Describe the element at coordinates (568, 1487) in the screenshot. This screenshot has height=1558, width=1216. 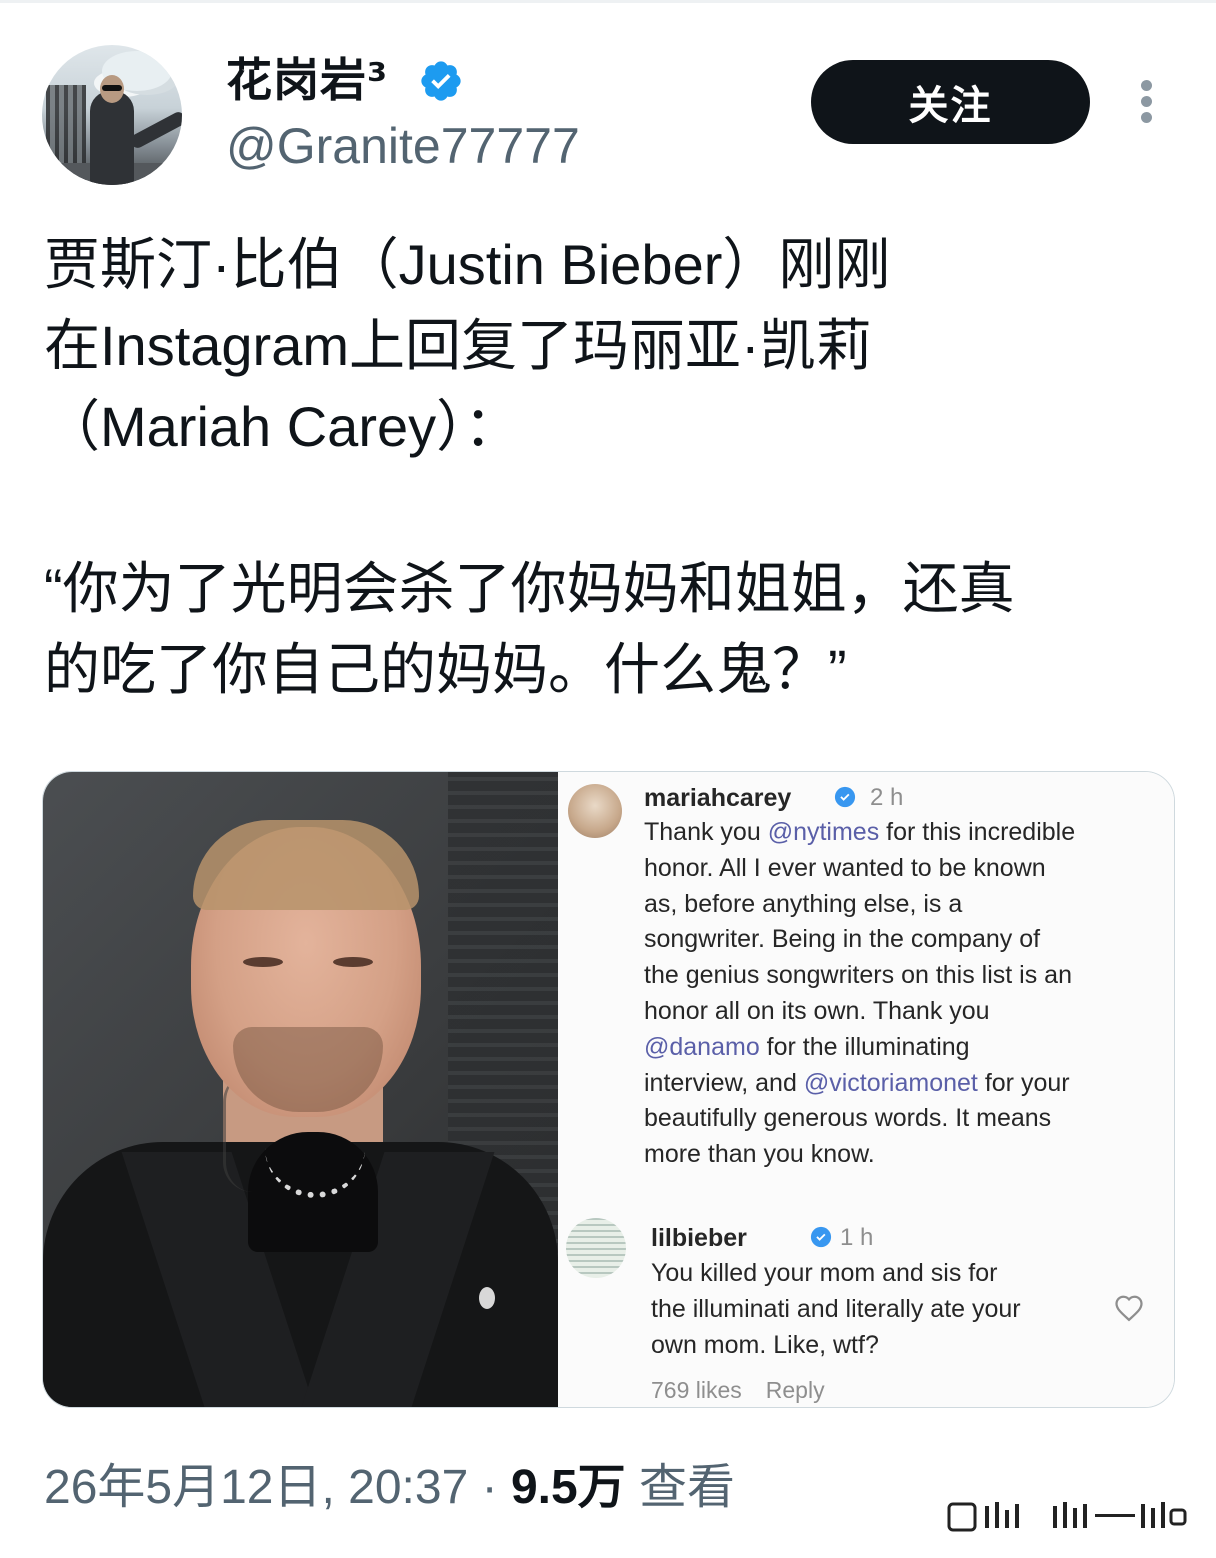
I see `views-count: 9.5万` at that location.